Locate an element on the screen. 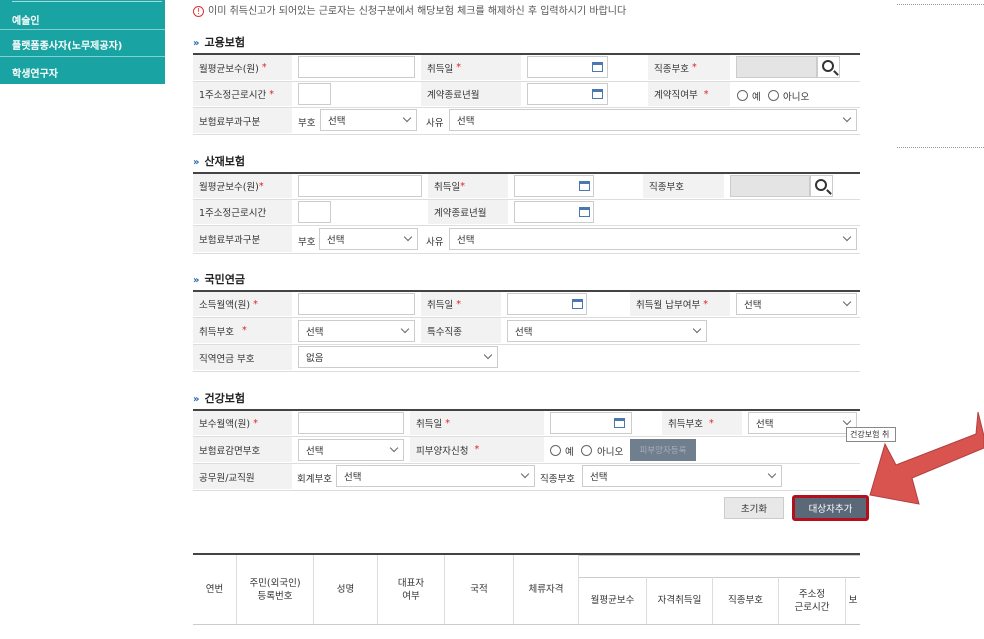  health-acq-code-select: 선택 is located at coordinates (802, 423).